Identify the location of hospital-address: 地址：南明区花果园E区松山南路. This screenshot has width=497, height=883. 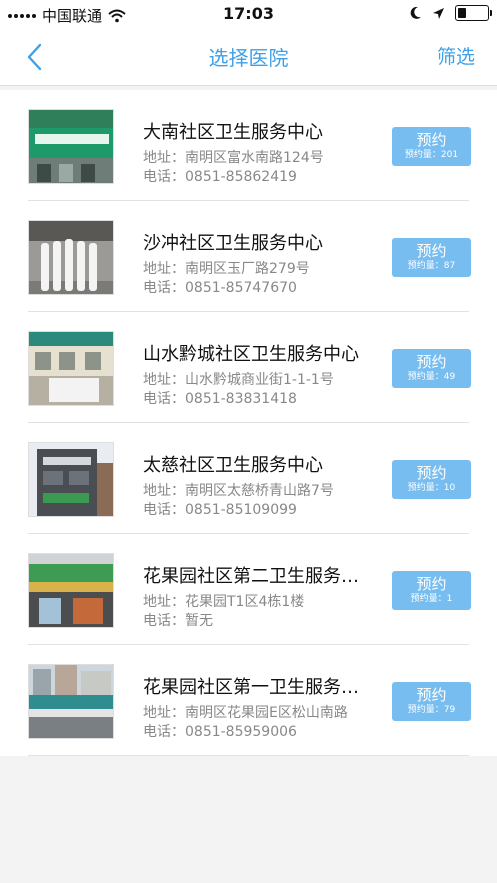
(245, 713).